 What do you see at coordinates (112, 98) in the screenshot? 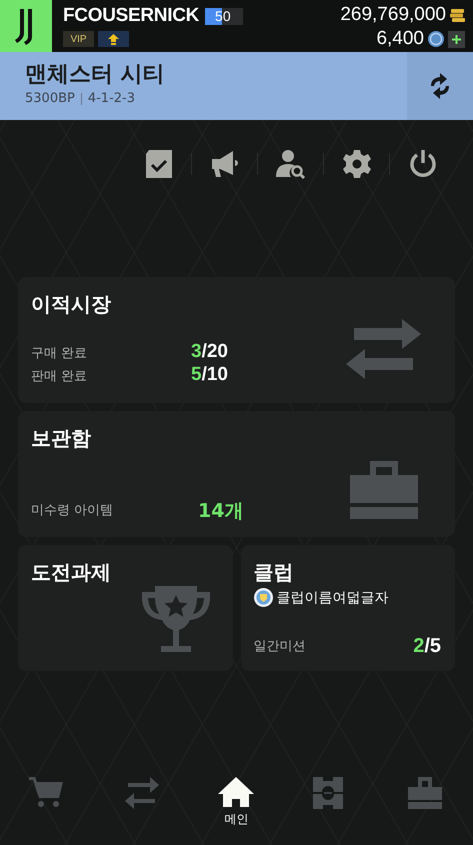
I see `formation: 4-1-2-3` at bounding box center [112, 98].